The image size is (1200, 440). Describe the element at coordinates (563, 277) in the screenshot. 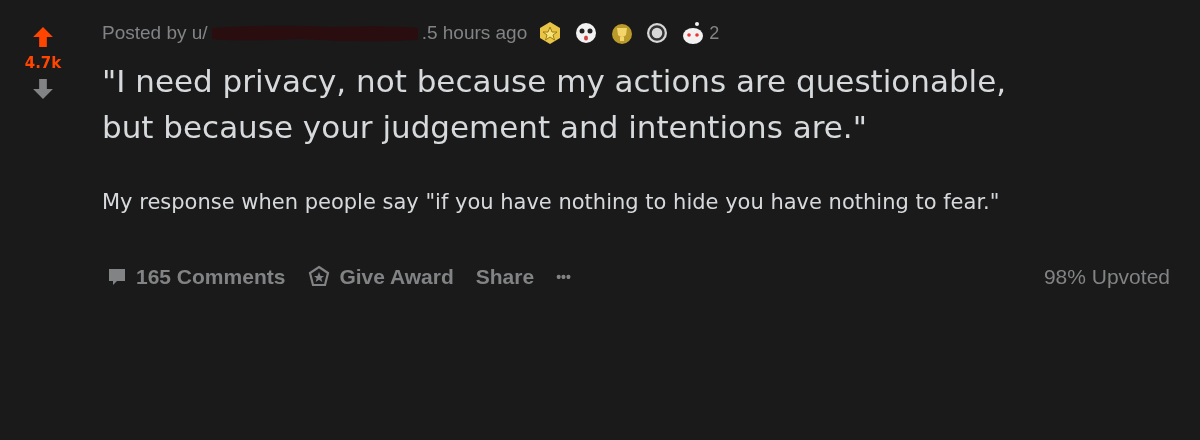

I see `more-button: •••` at that location.